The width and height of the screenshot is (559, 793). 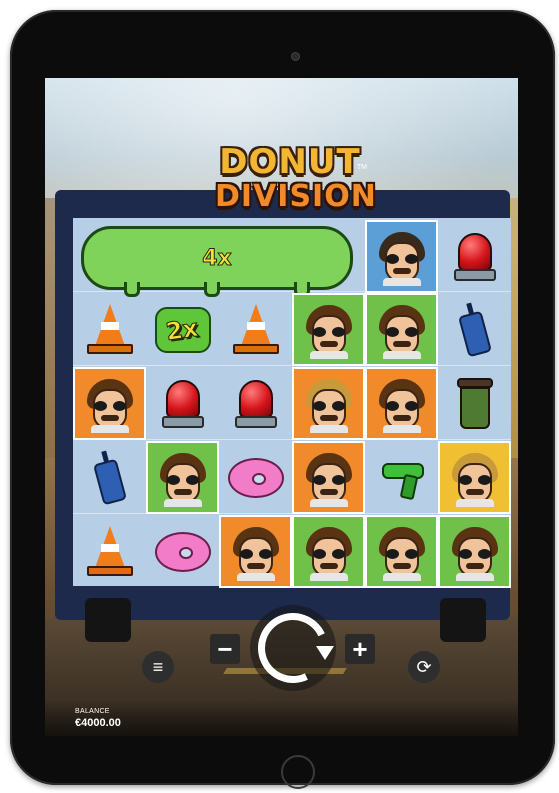 I want to click on wild-multiplier: 4x, so click(x=217, y=258).